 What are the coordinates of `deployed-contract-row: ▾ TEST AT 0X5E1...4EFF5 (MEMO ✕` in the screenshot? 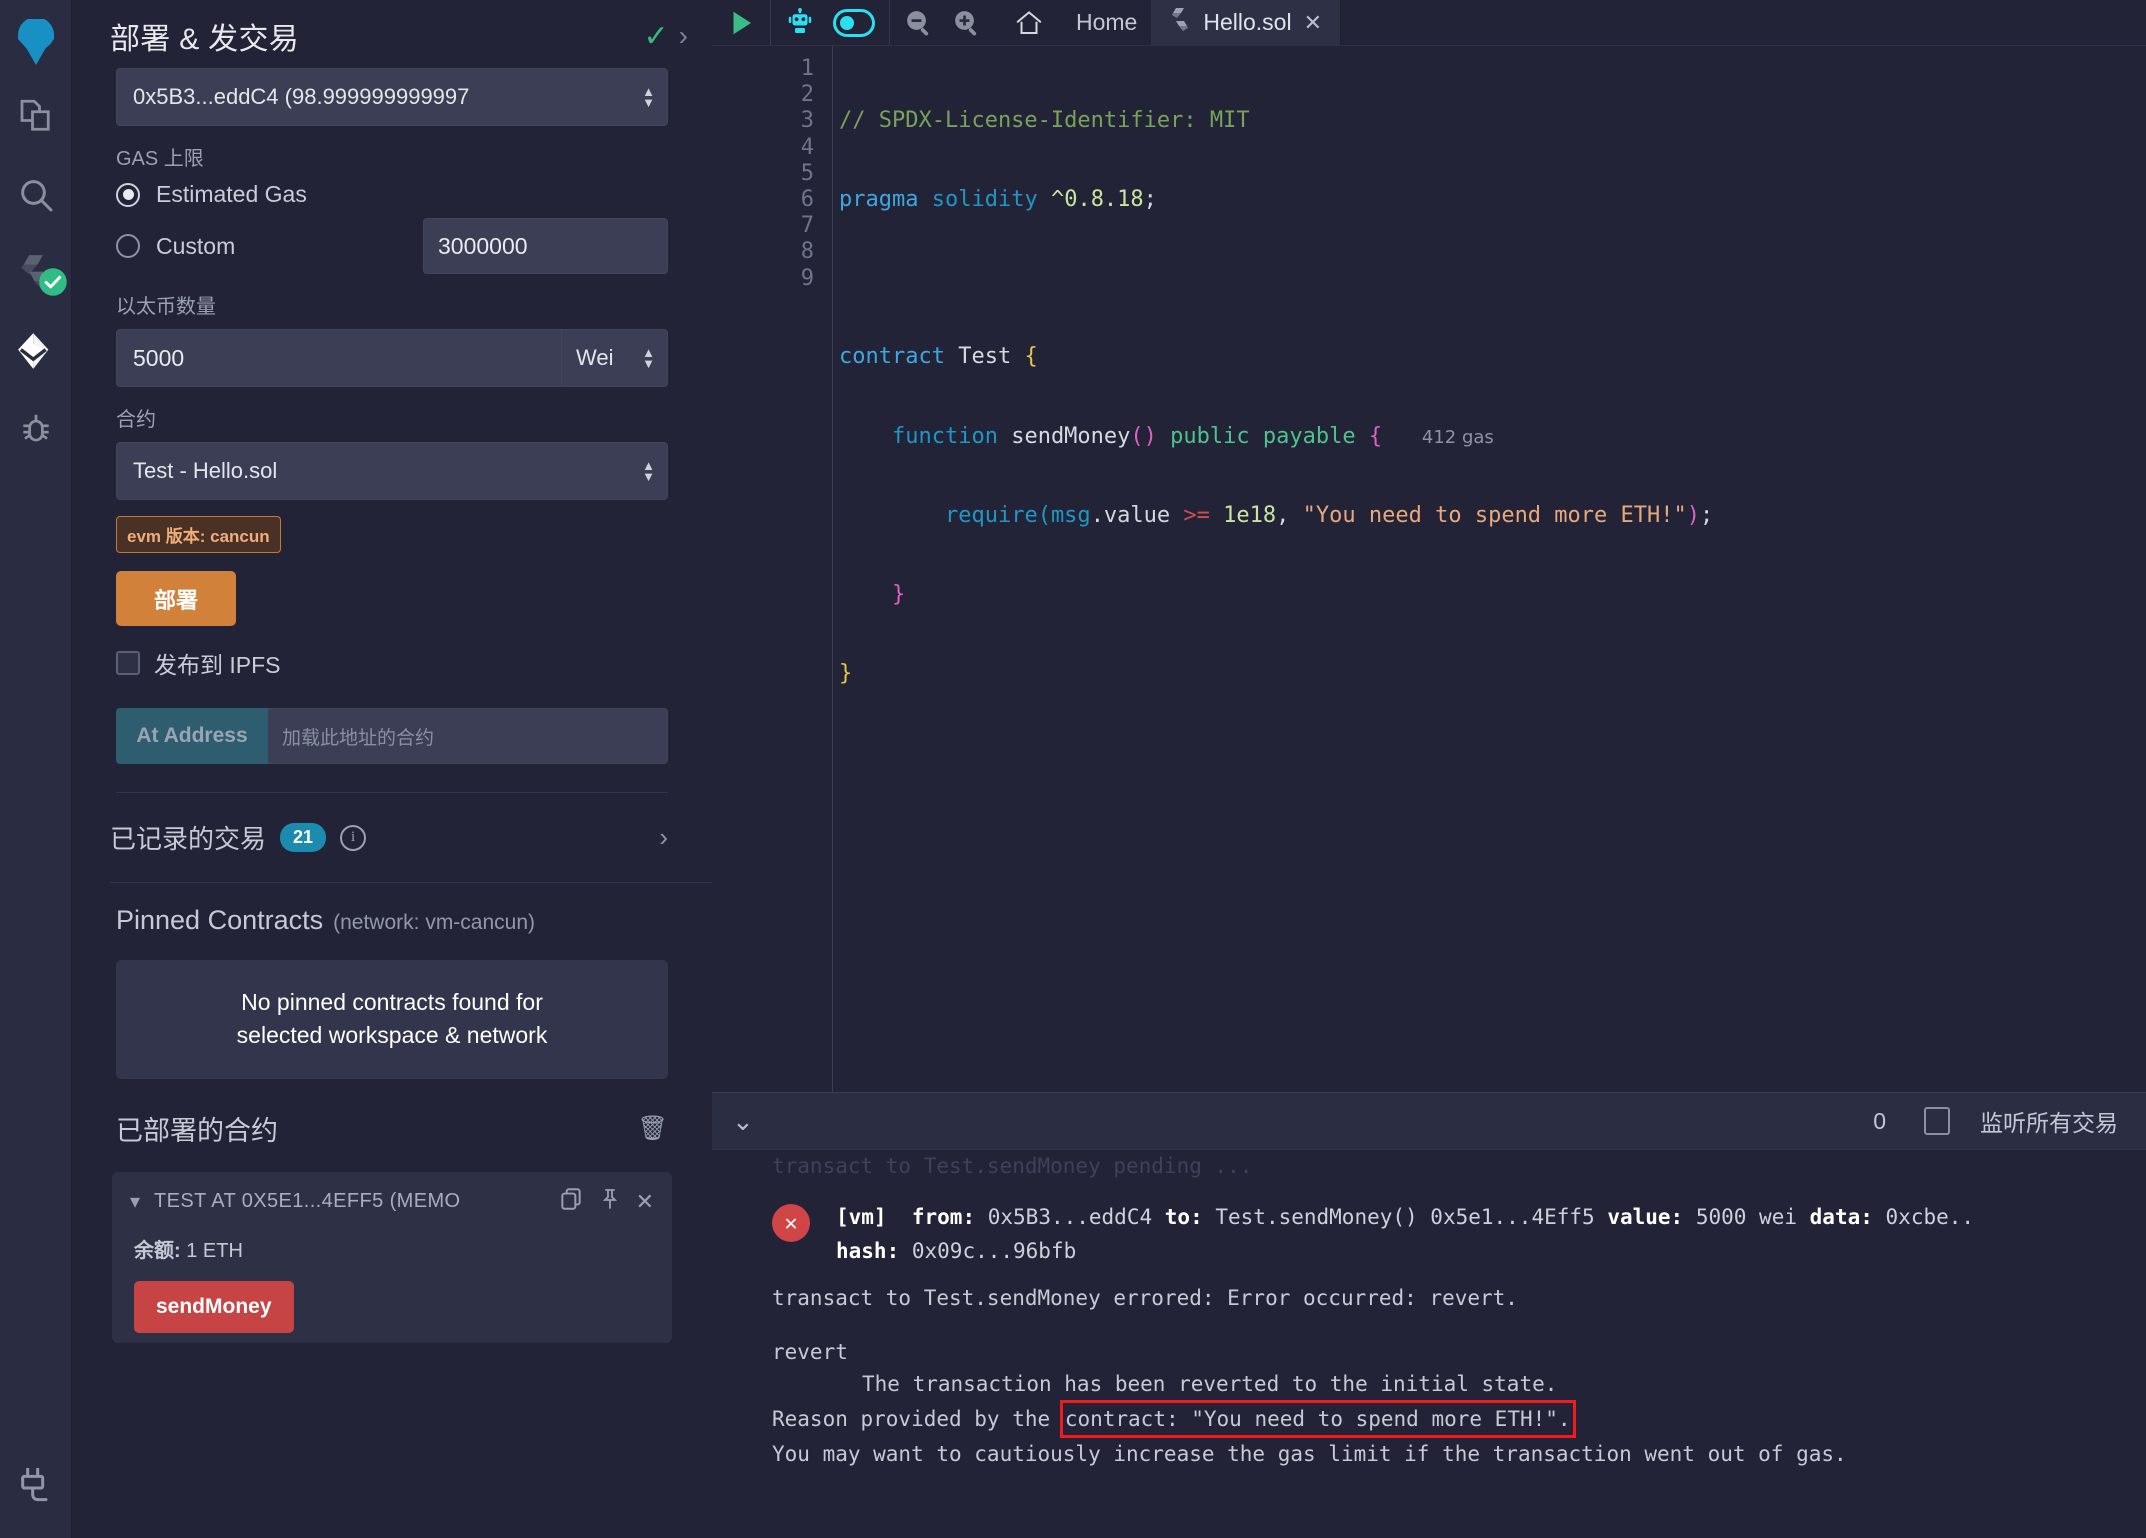 It's located at (392, 1202).